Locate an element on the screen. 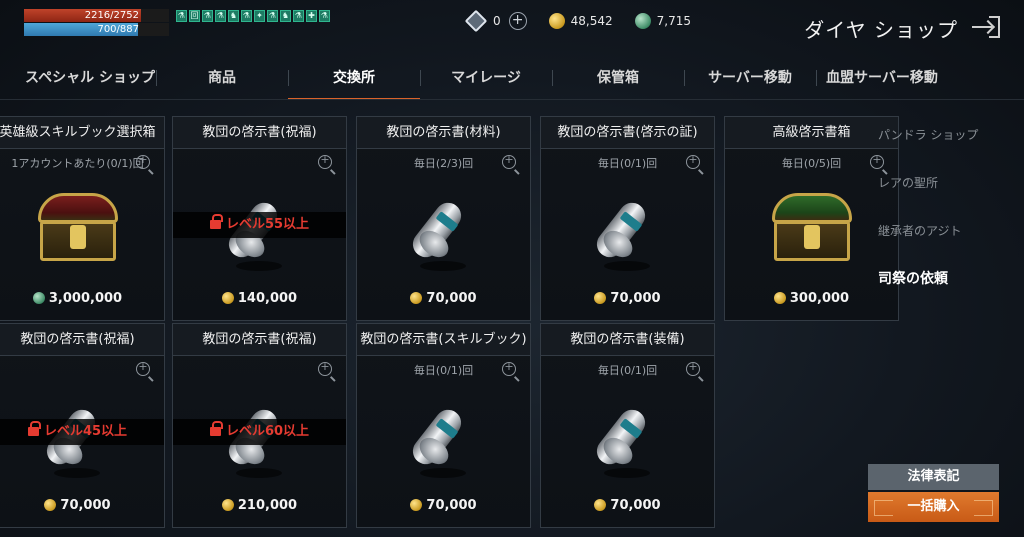 This screenshot has width=1024, height=537. category-sidebar: パンドラ ショップ レアの聖所 継承者のアジト 司祭の依頼 is located at coordinates (928, 223).